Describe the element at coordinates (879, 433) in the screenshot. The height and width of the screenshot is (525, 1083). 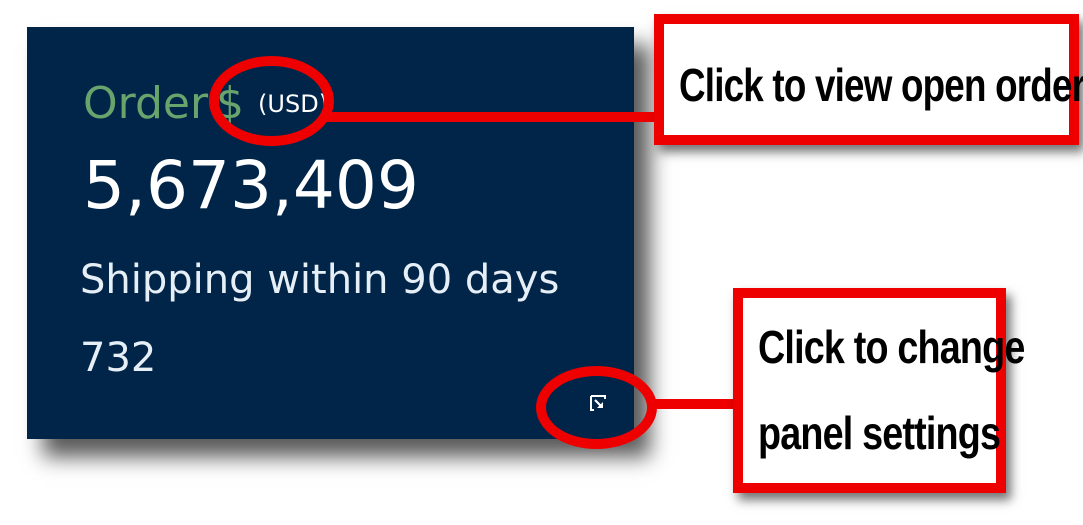
I see `settings-callout-line2: panel settings` at that location.